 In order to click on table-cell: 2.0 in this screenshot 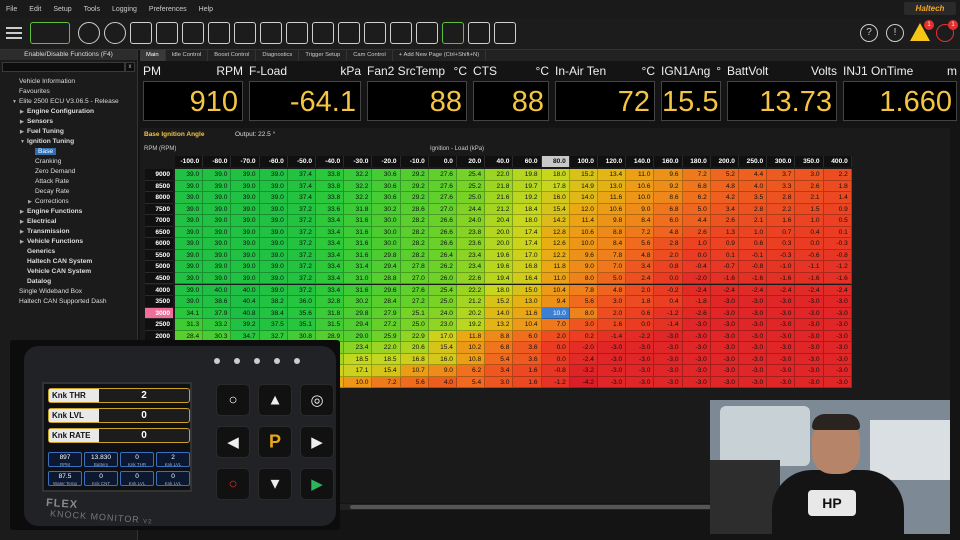, I will do `click(640, 290)`.